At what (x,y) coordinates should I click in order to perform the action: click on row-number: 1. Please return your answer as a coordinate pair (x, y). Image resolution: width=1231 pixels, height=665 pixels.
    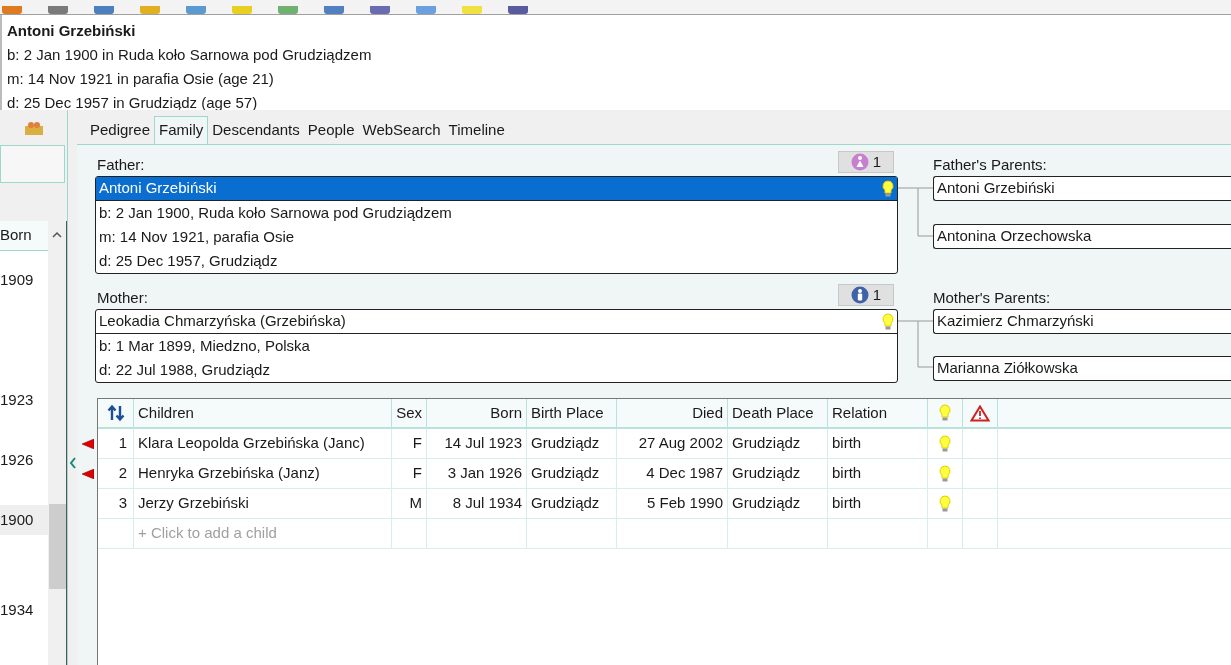
    Looking at the image, I should click on (116, 443).